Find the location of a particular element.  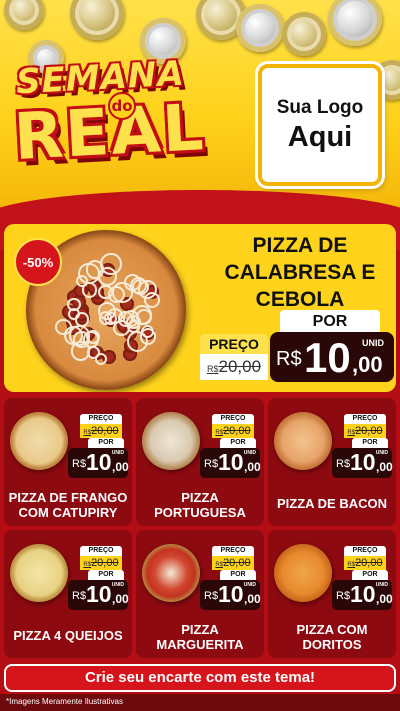

title-de: do is located at coordinates (122, 106).